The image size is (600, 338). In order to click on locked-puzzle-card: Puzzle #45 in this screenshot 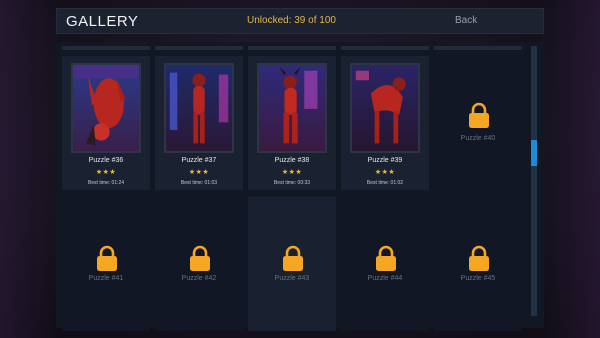, I will do `click(478, 264)`.